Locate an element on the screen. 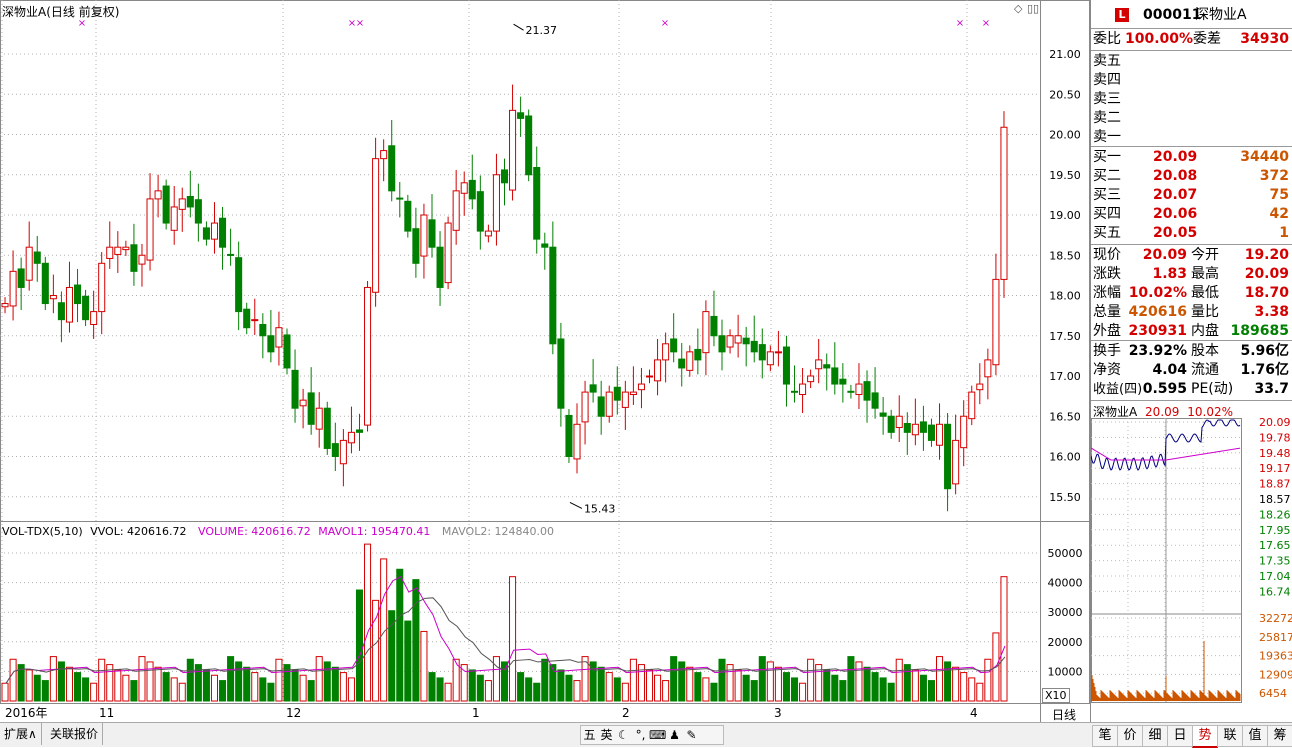  sell-level-row: 卖一 is located at coordinates (1191, 137).